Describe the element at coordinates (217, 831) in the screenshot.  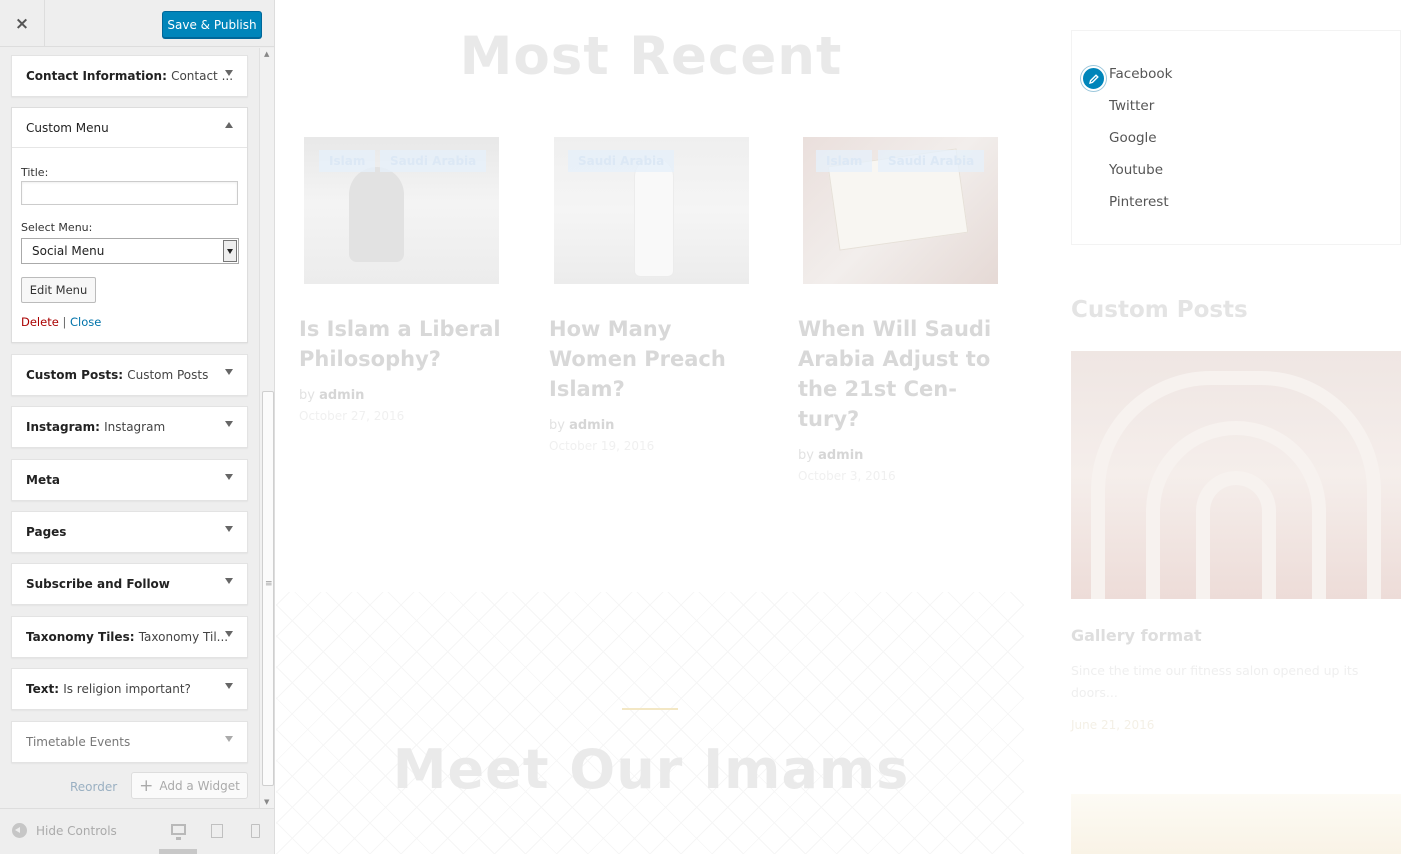
I see `tablet-preview-icon` at that location.